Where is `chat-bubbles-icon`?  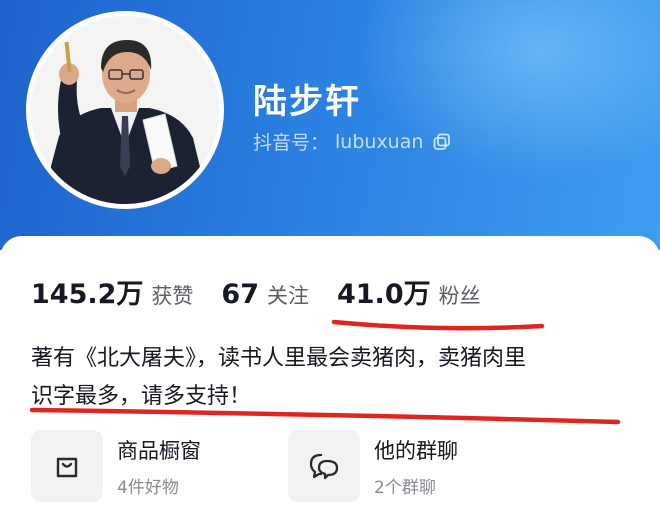 chat-bubbles-icon is located at coordinates (324, 466).